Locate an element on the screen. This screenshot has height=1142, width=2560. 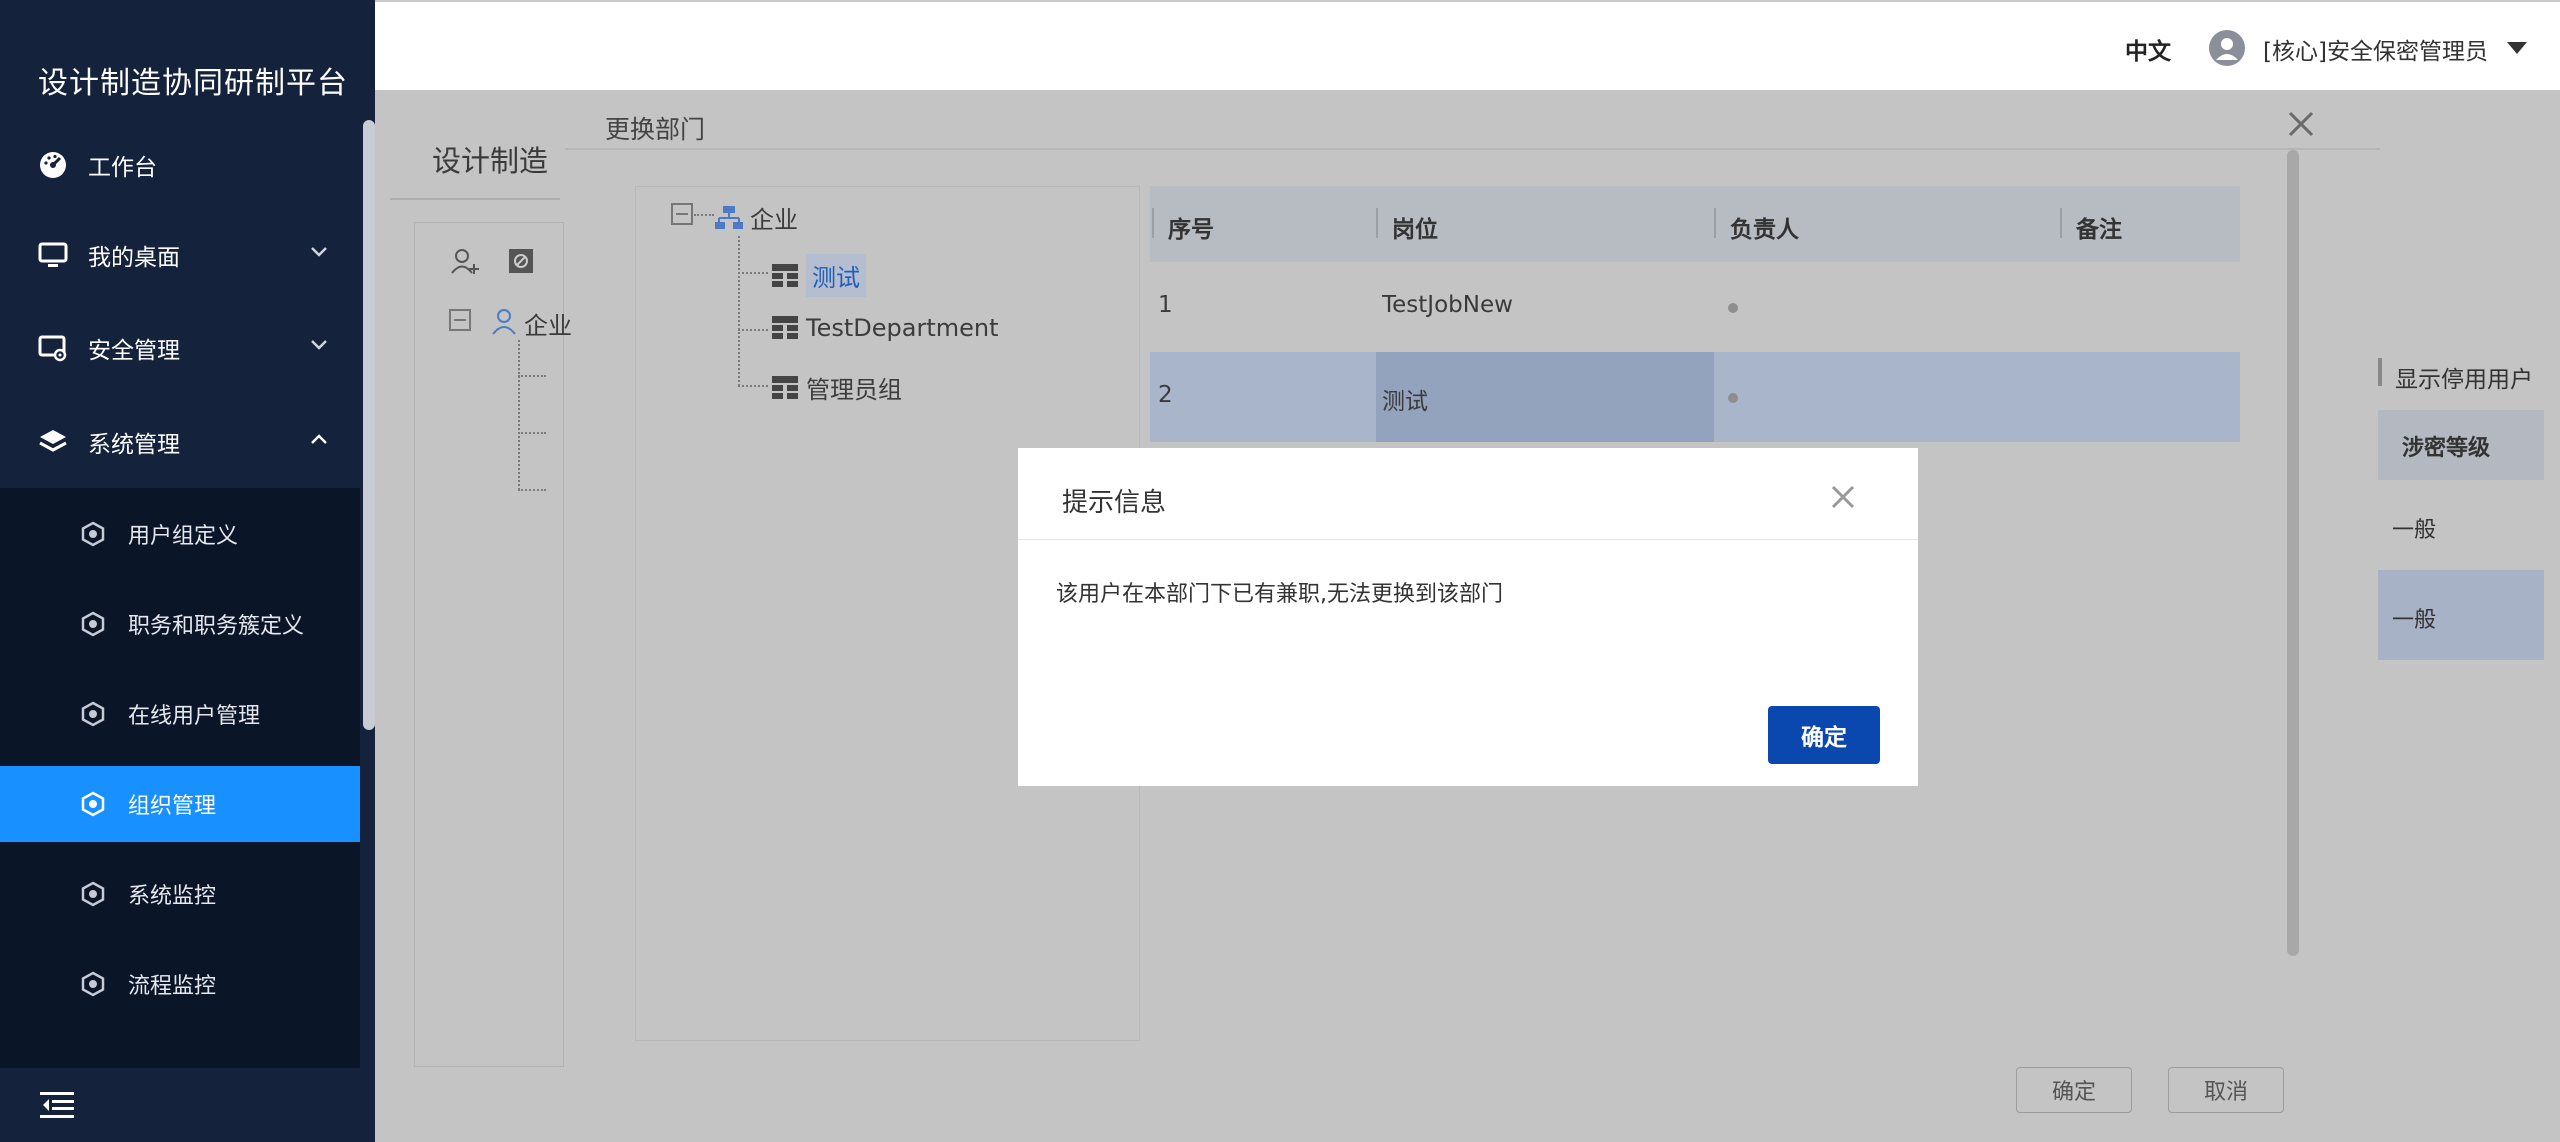
alert-message: 该用户在本部门下已有兼职,无法更换到该部门 is located at coordinates (1279, 594).